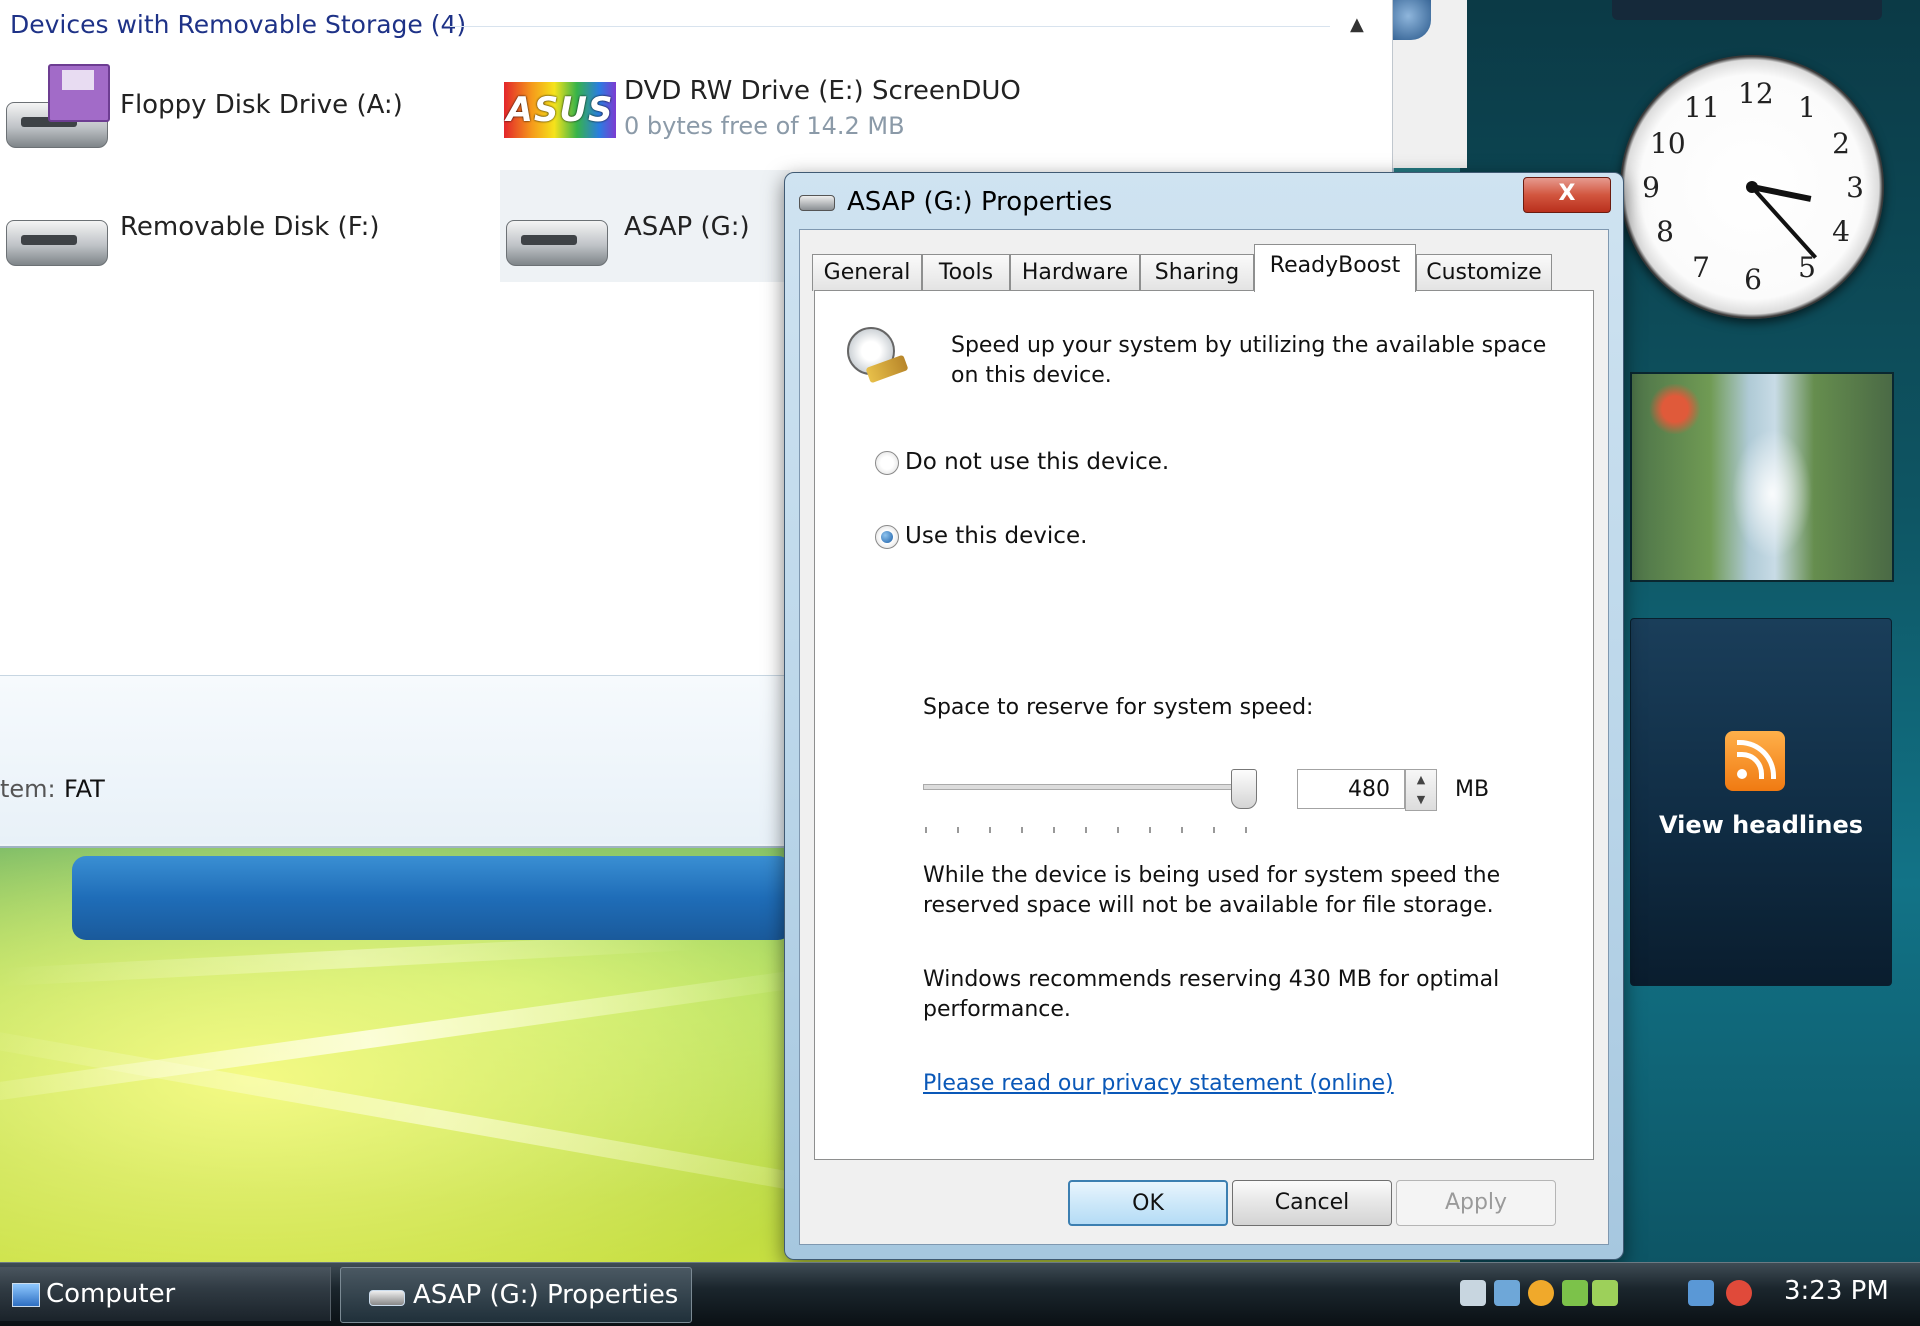  I want to click on device-asap-g: ASAP (G:), so click(645, 230).